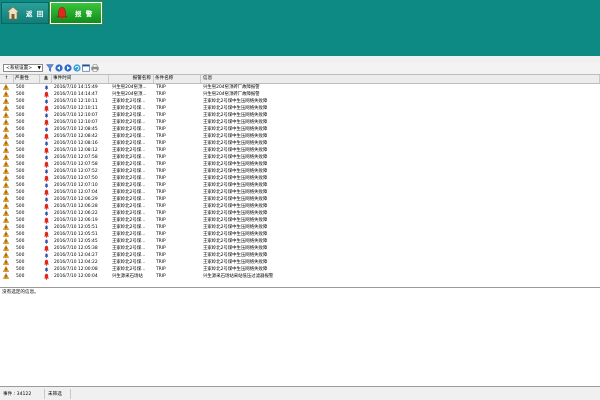  What do you see at coordinates (177, 79) in the screenshot?
I see `condition-name-column-header: 条件名称` at bounding box center [177, 79].